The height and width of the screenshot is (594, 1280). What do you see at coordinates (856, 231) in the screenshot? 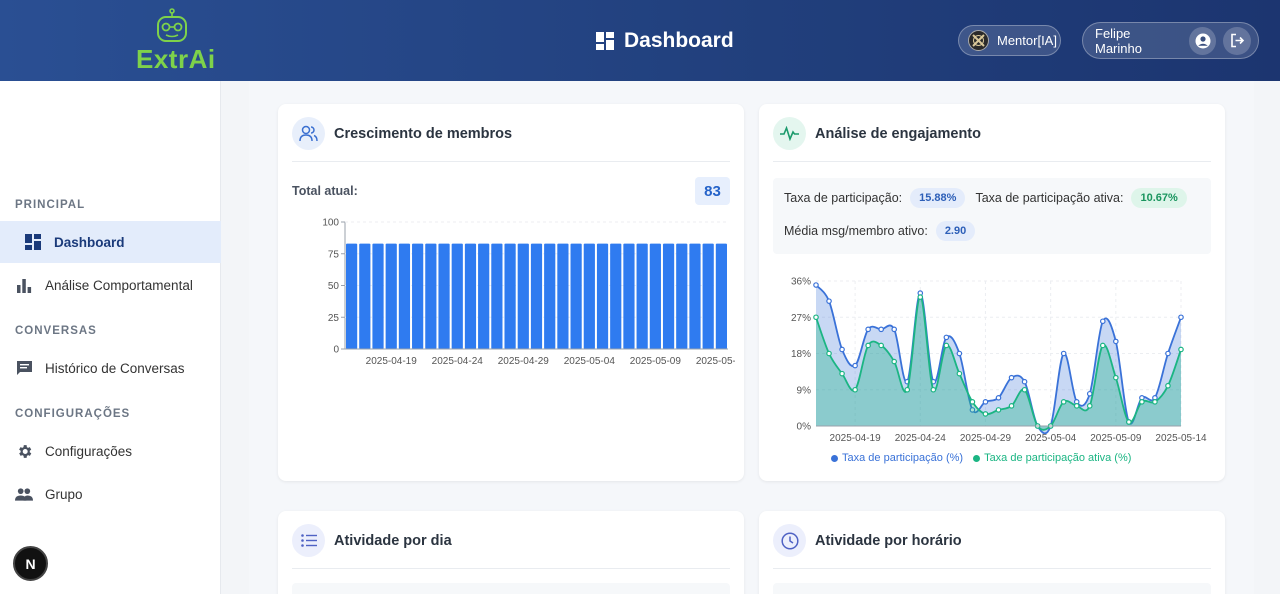
I see `avg-msg-label: Média msg/membro ativo:` at bounding box center [856, 231].